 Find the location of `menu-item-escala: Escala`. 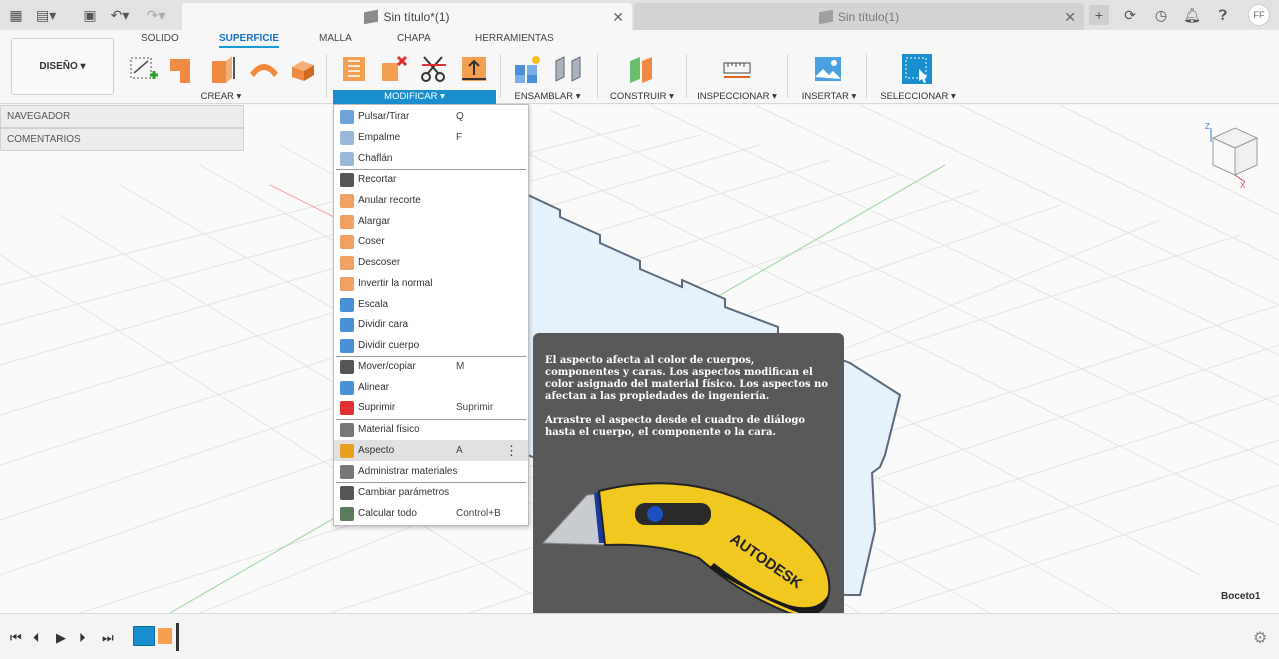

menu-item-escala: Escala is located at coordinates (431, 304).